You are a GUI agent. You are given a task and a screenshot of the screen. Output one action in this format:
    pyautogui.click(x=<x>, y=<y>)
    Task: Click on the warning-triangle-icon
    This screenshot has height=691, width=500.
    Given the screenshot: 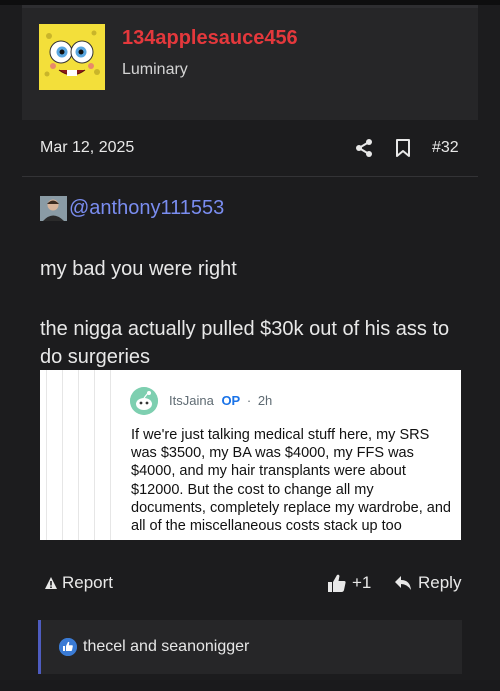 What is the action you would take?
    pyautogui.click(x=51, y=583)
    